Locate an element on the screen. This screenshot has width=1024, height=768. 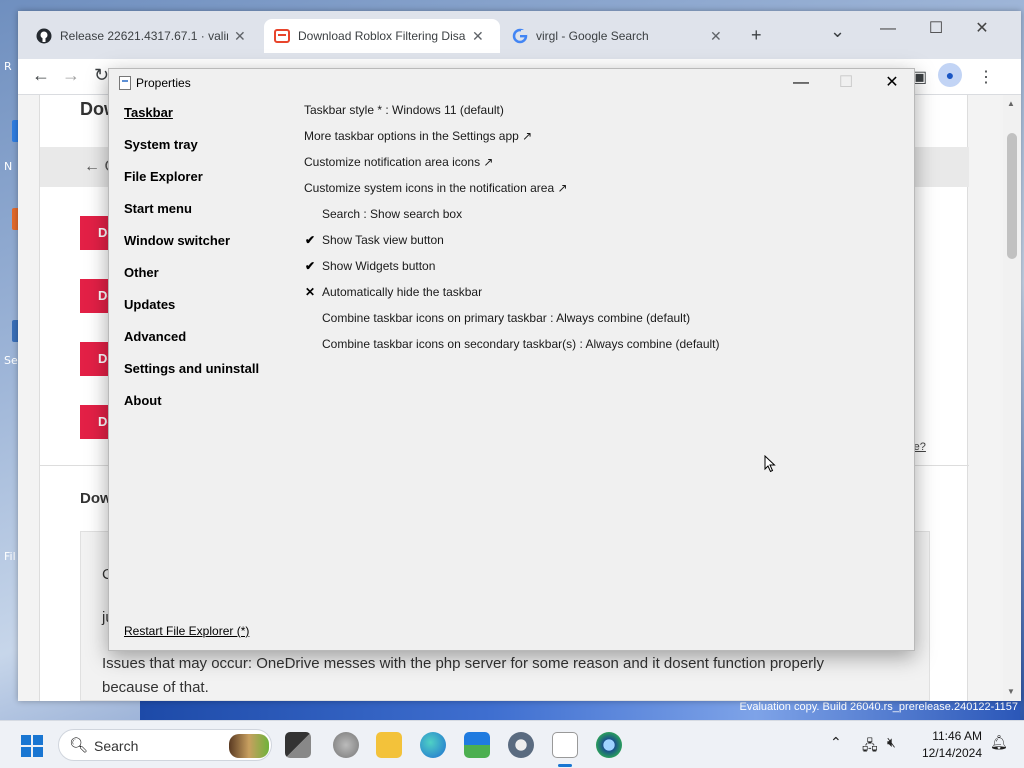
scroll-down-icon: ▼ is located at coordinates (1011, 691).